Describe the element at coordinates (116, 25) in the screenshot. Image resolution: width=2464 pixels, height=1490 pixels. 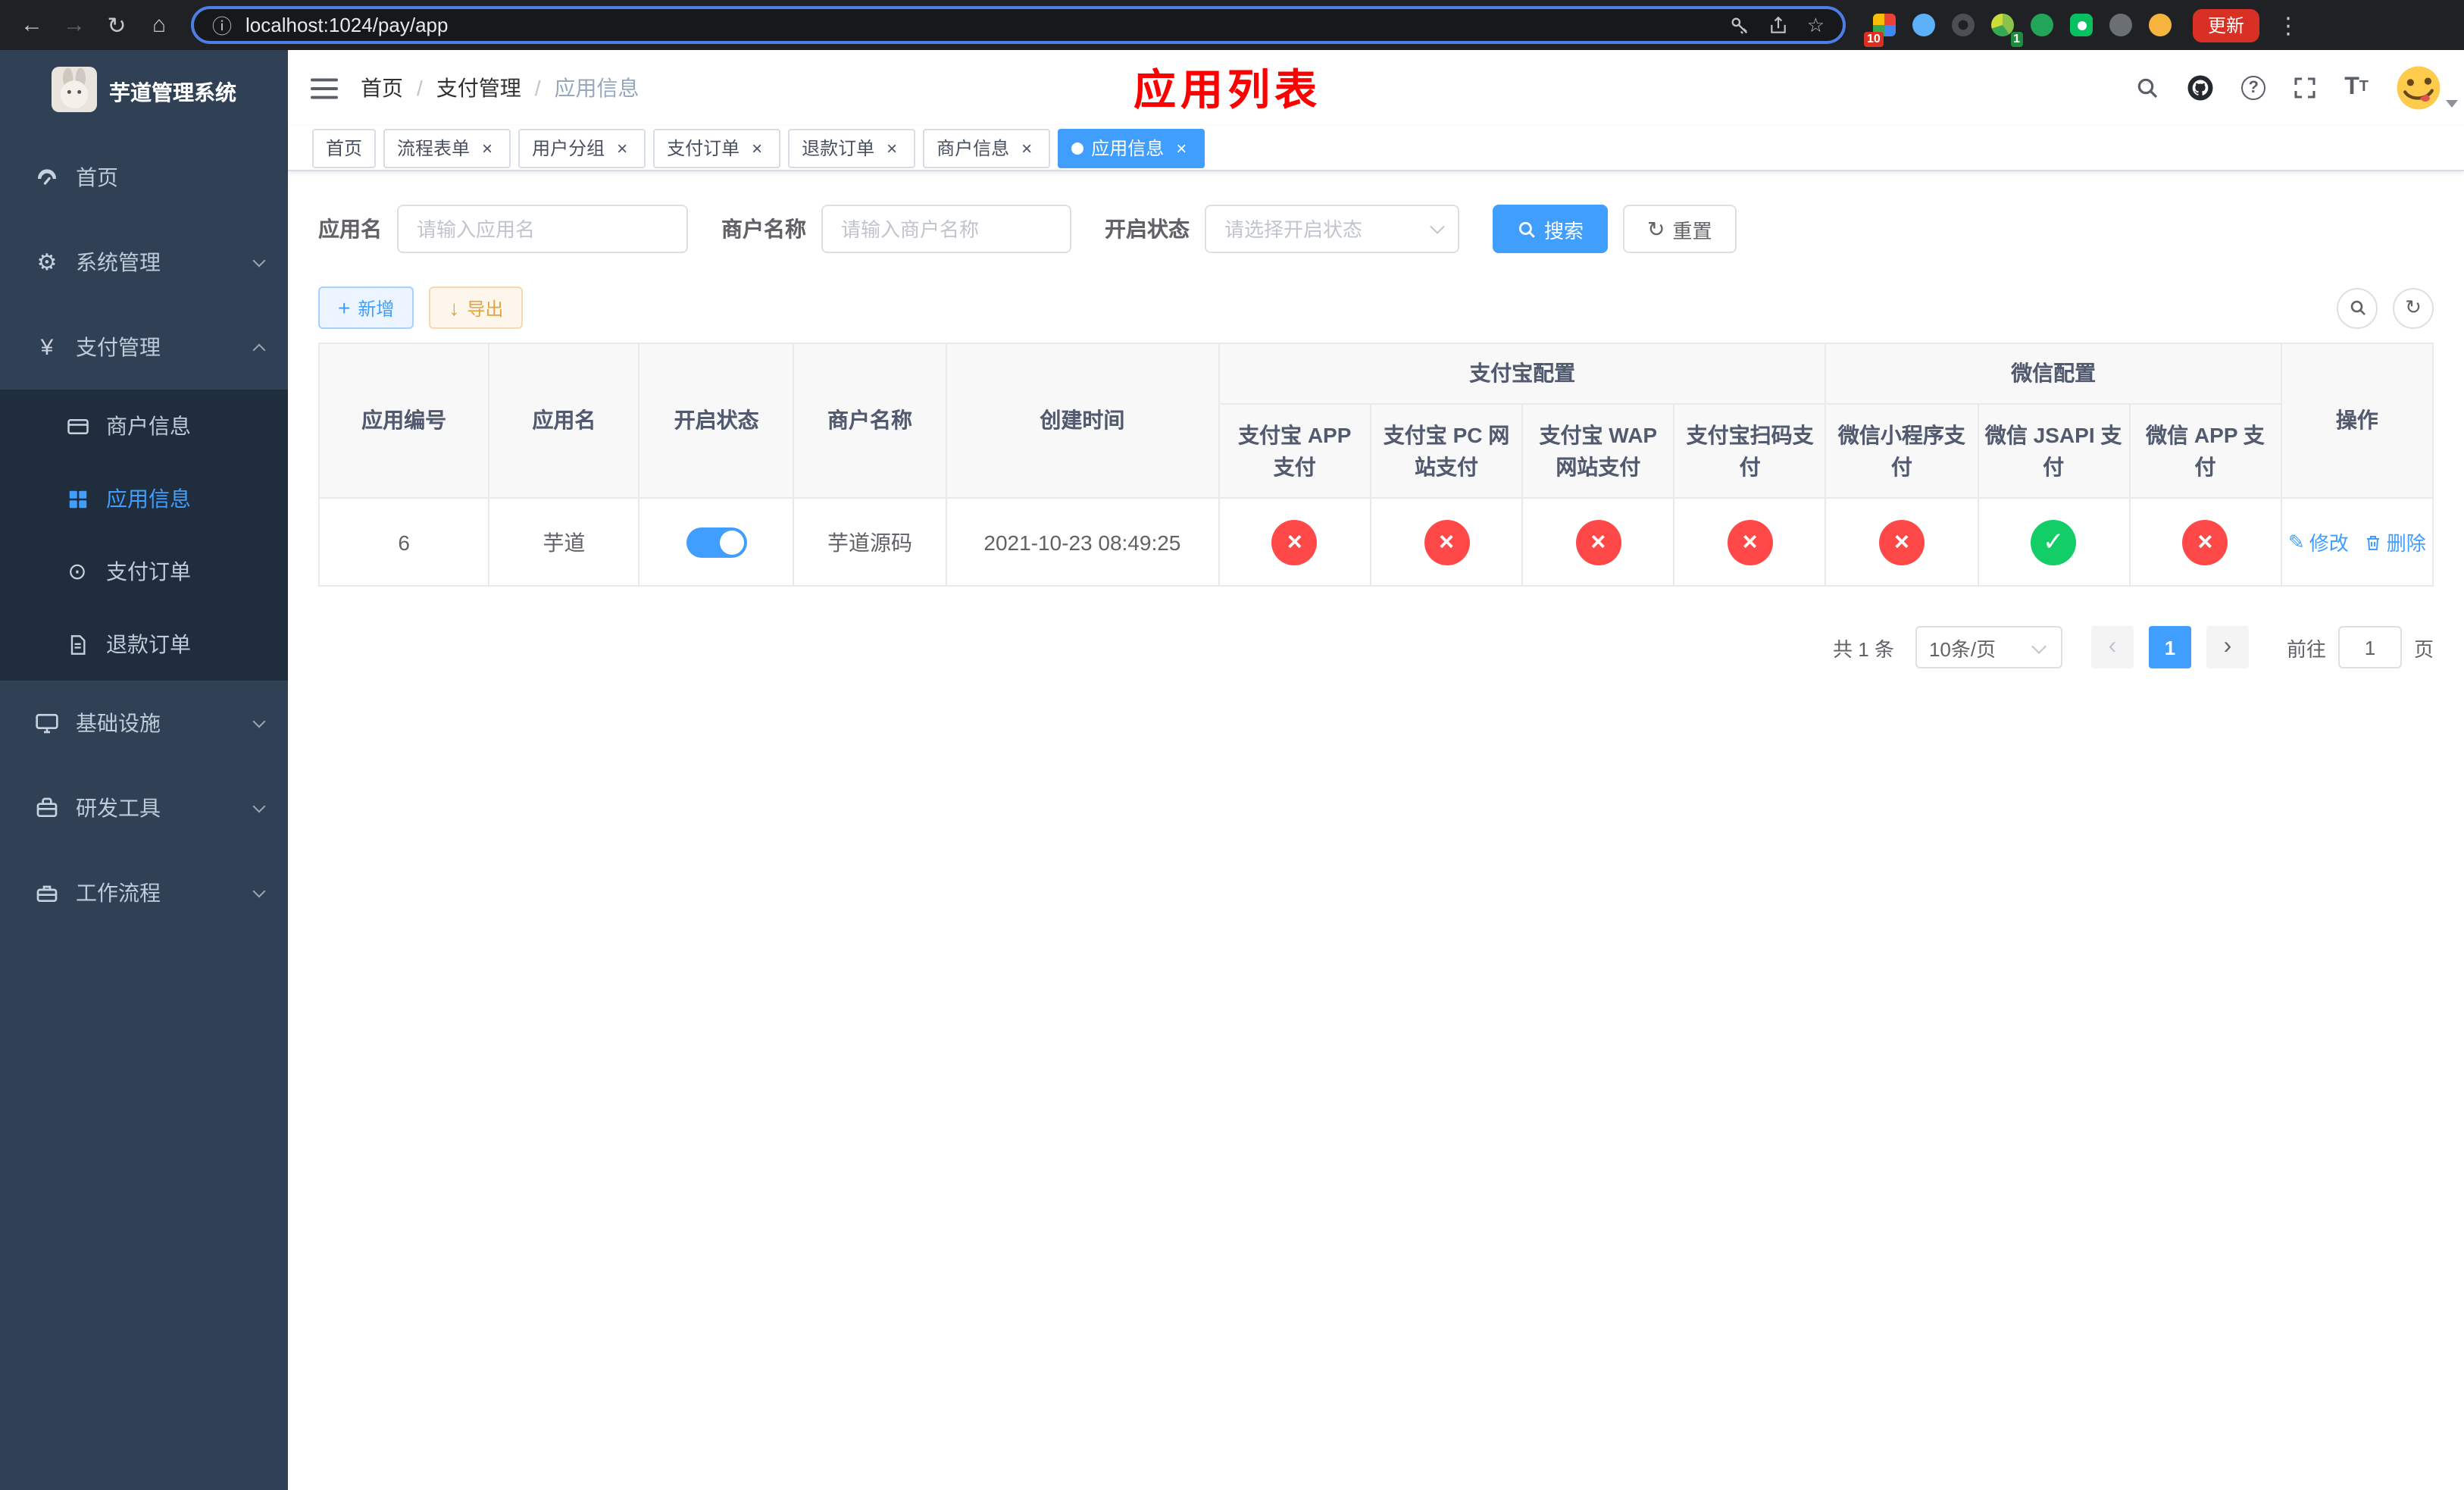
I see `reload-icon: ↻` at that location.